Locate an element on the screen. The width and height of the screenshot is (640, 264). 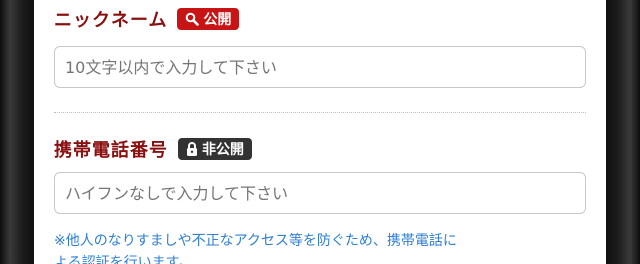
phone-label: 携帯電話番号 is located at coordinates (111, 150).